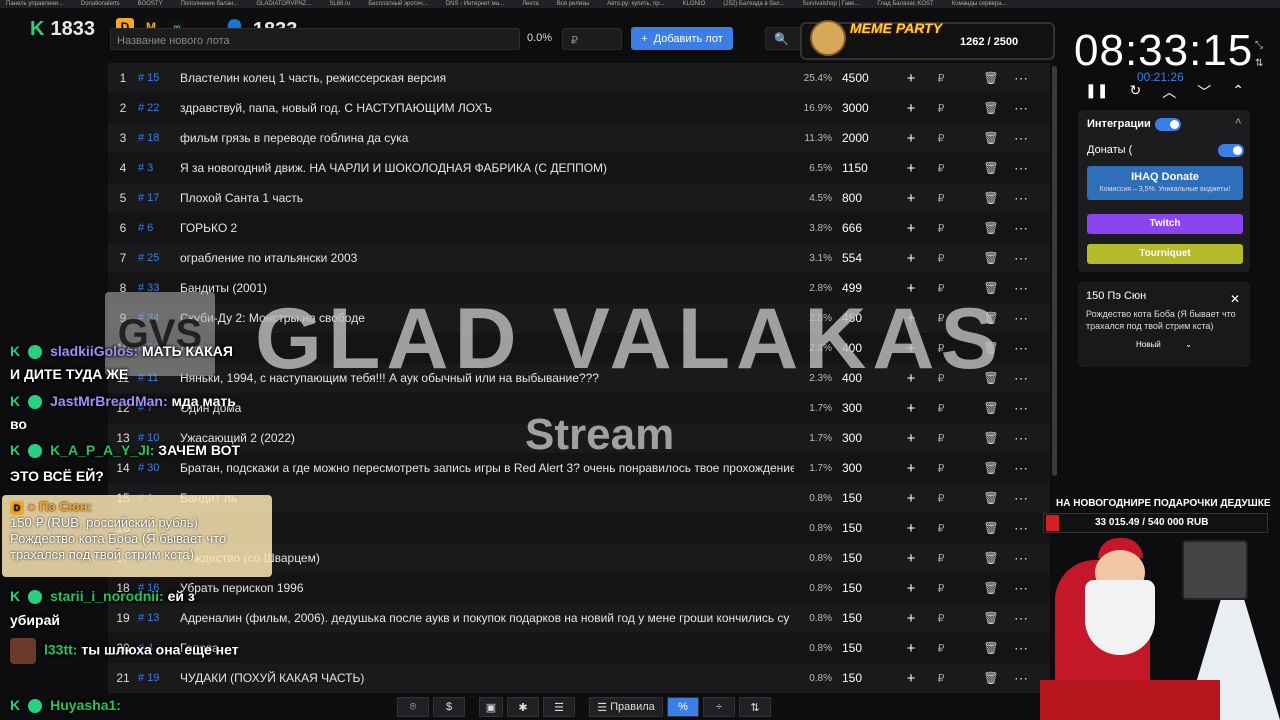 This screenshot has width=1280, height=720. I want to click on lot-amount: 3000, so click(866, 108).